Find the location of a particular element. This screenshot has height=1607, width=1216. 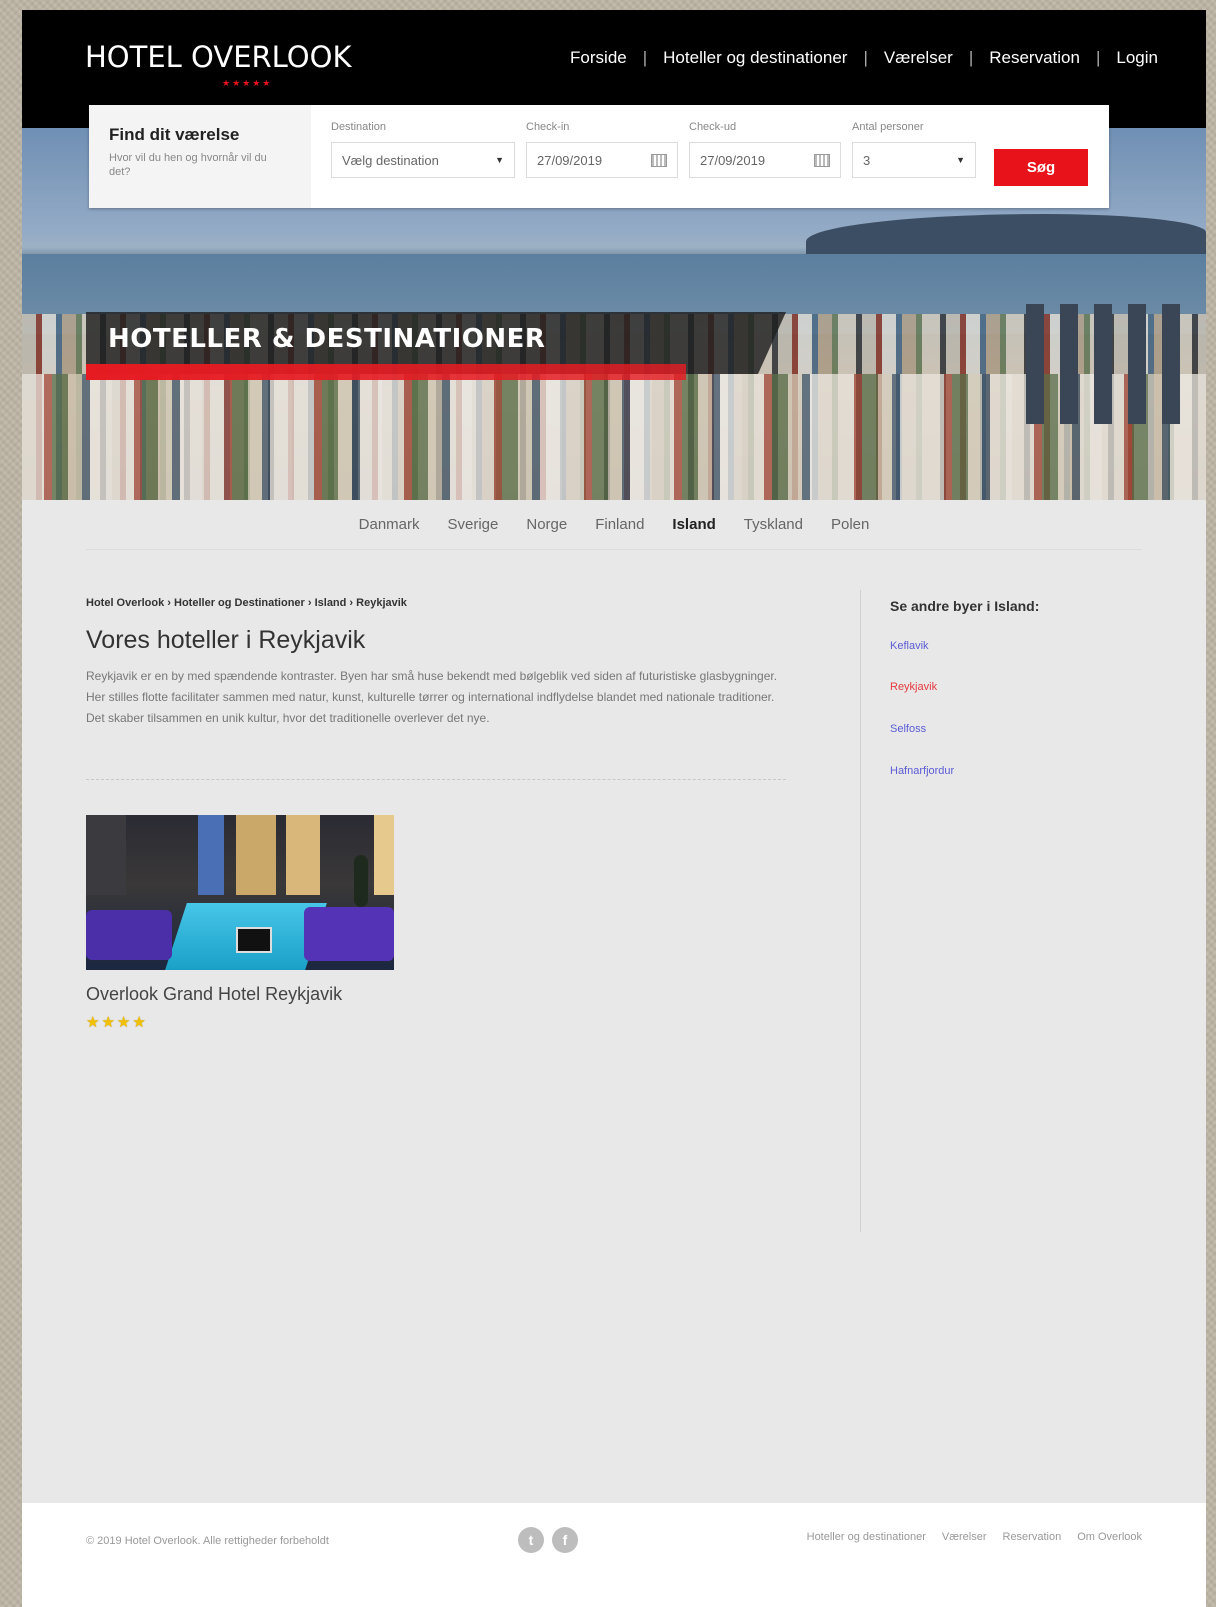

guests-label: Antal personer is located at coordinates (888, 127).